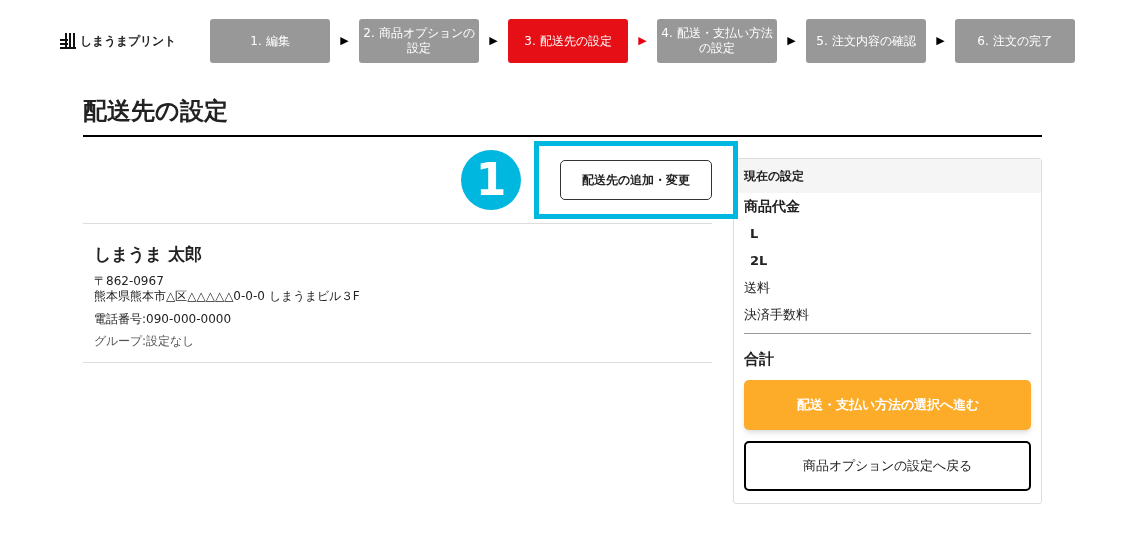 This screenshot has height=556, width=1140. I want to click on summary-item: 商品代金, so click(772, 206).